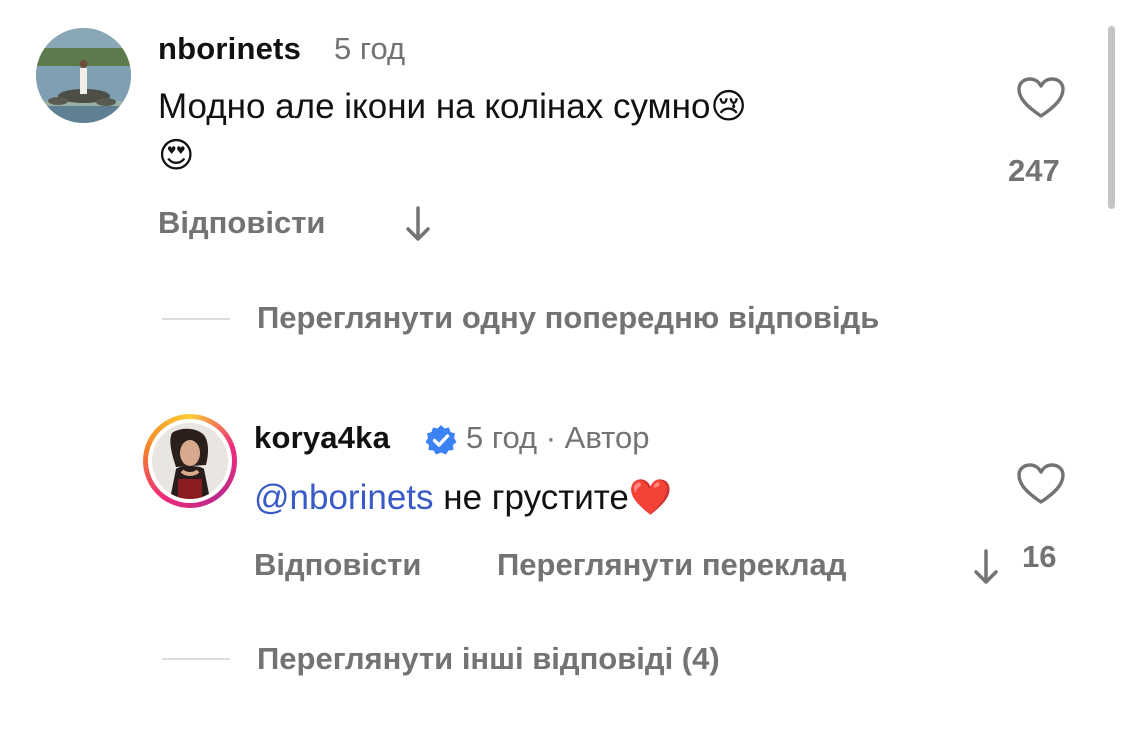 This screenshot has height=737, width=1125. I want to click on like-count: 16, so click(1039, 556).